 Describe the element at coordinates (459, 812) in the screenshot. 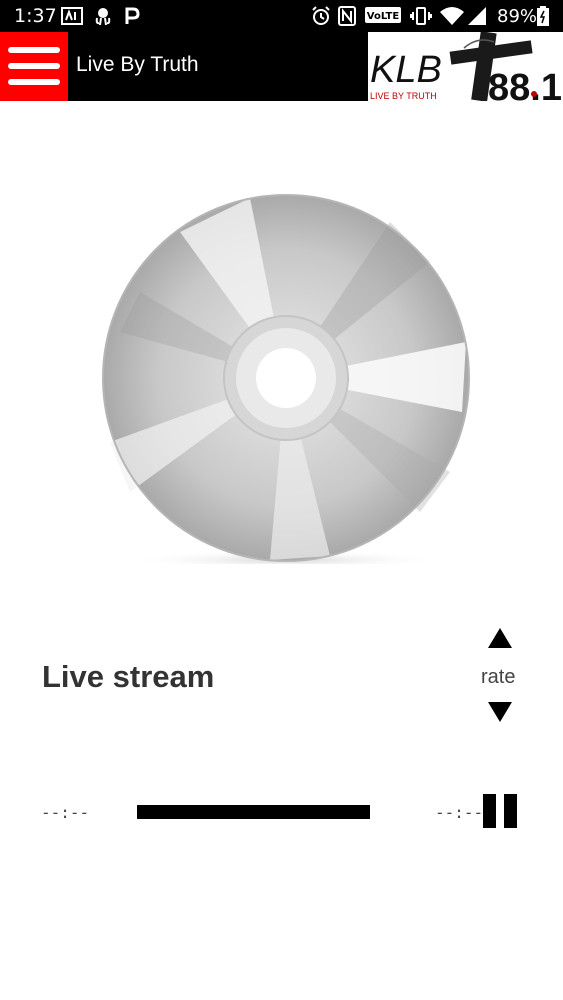

I see `time-remaining: --:--` at that location.